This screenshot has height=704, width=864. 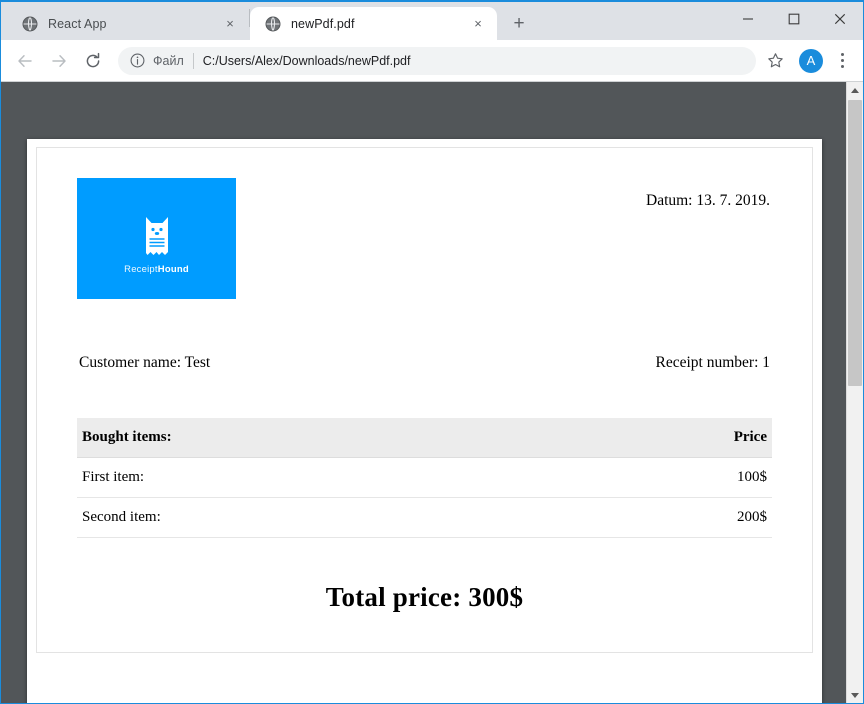 What do you see at coordinates (145, 362) in the screenshot?
I see `customer-name: Customer name: Test` at bounding box center [145, 362].